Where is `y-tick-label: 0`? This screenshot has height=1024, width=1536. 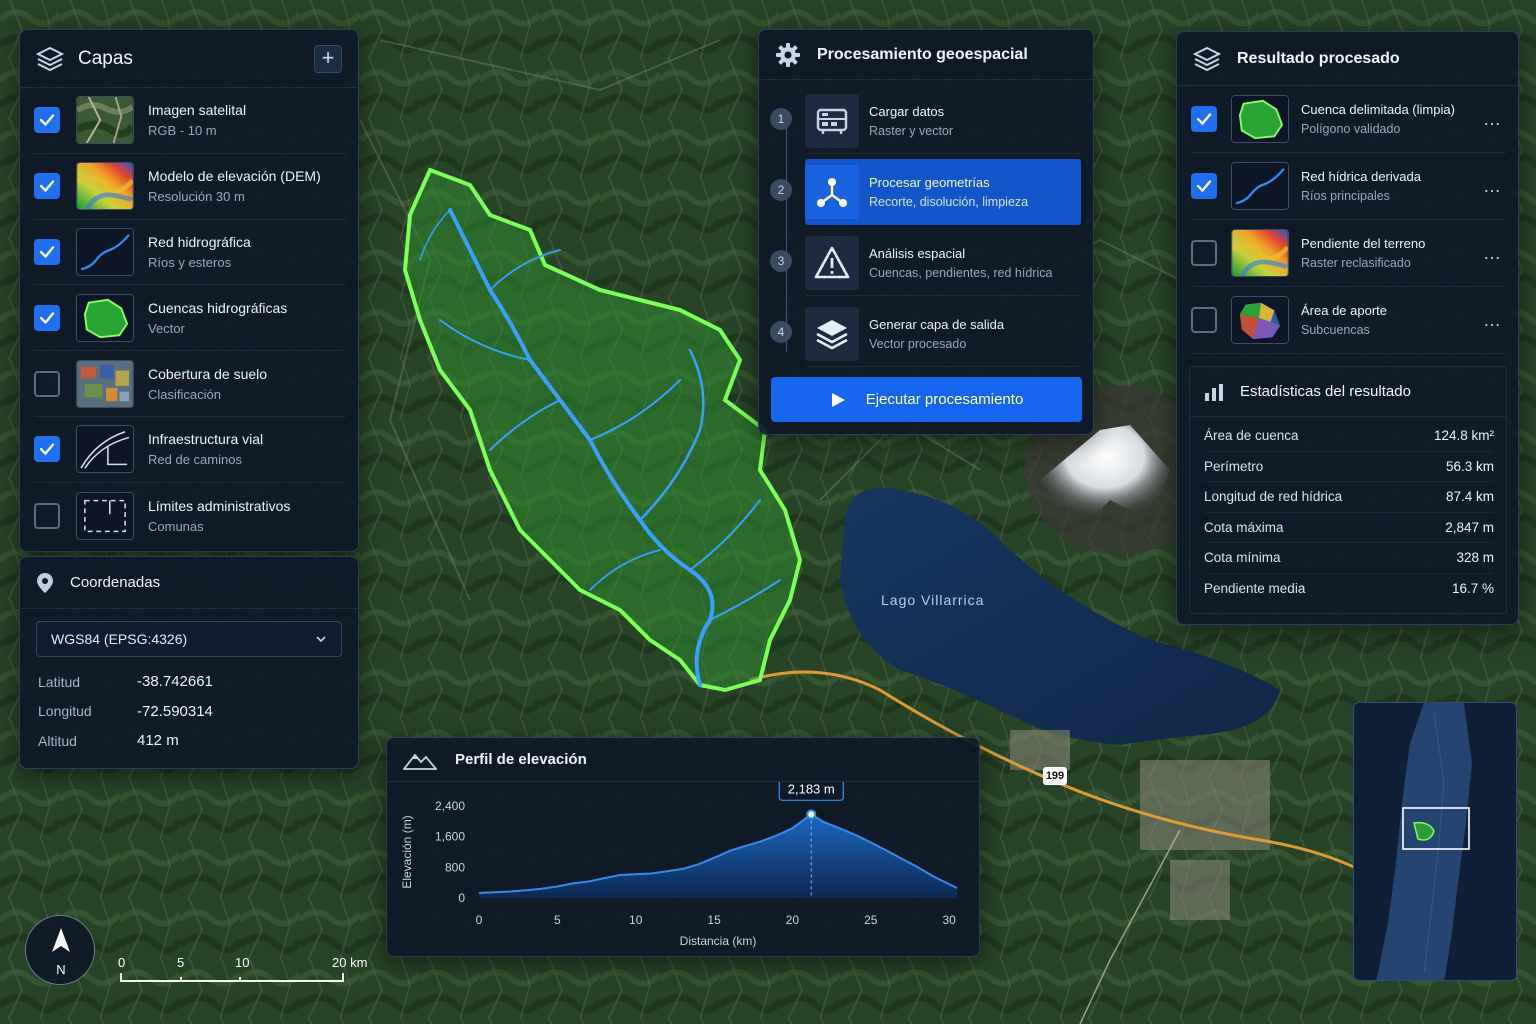 y-tick-label: 0 is located at coordinates (461, 898).